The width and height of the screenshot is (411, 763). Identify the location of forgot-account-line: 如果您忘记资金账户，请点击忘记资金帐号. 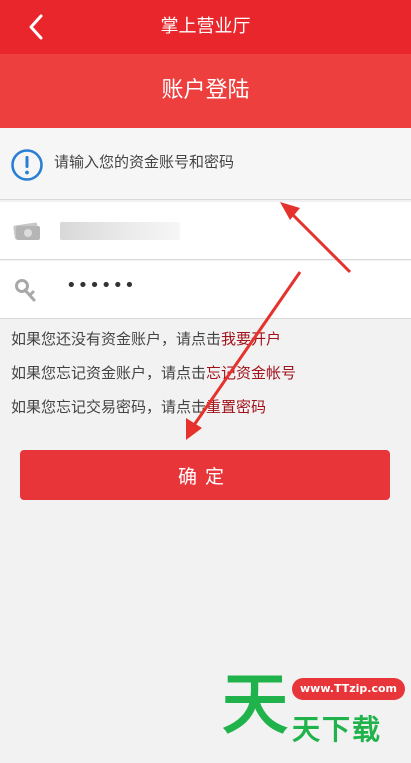
(153, 373).